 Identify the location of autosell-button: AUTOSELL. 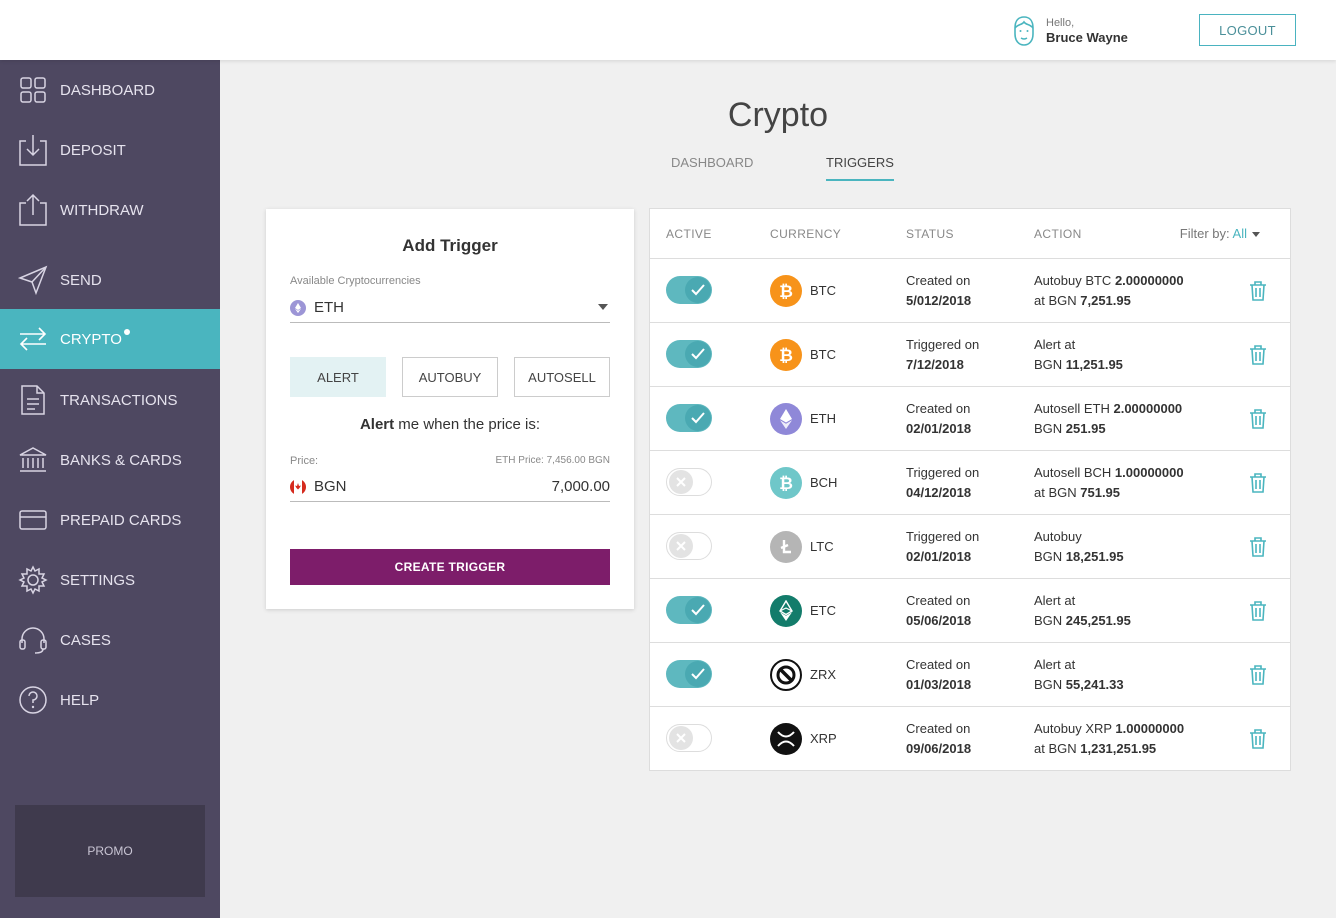
(562, 377).